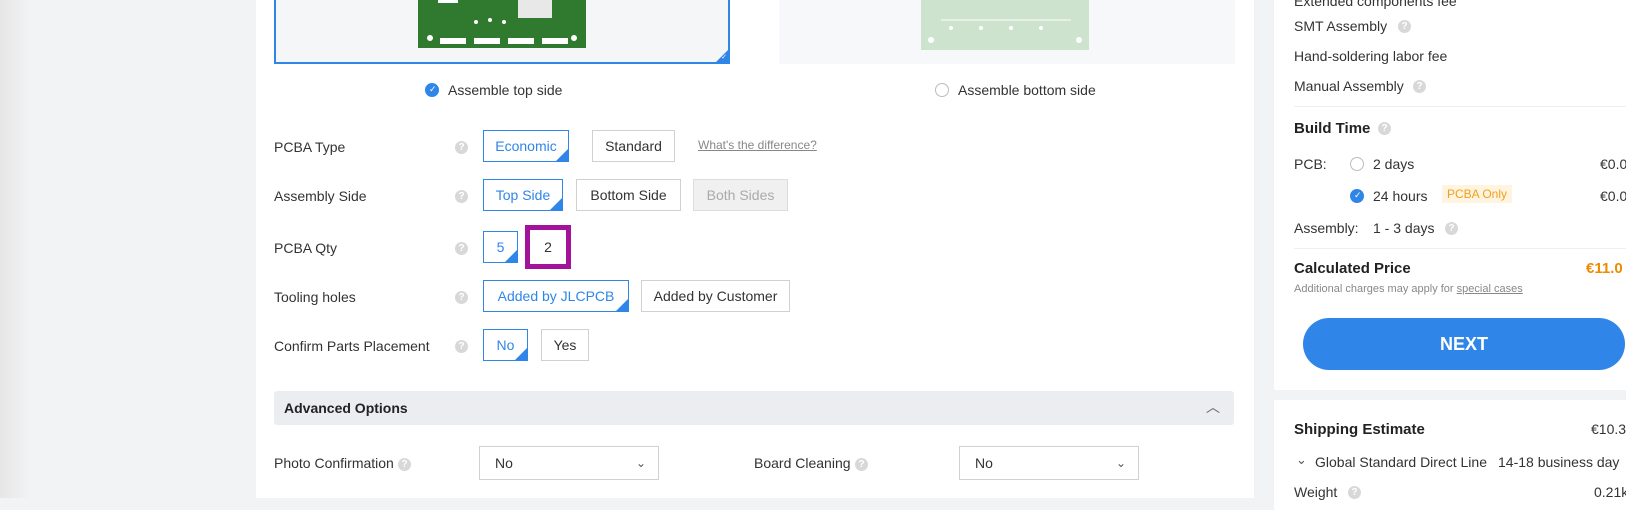 This screenshot has width=1626, height=510. I want to click on whats-the-difference-link: What's the difference?, so click(757, 145).